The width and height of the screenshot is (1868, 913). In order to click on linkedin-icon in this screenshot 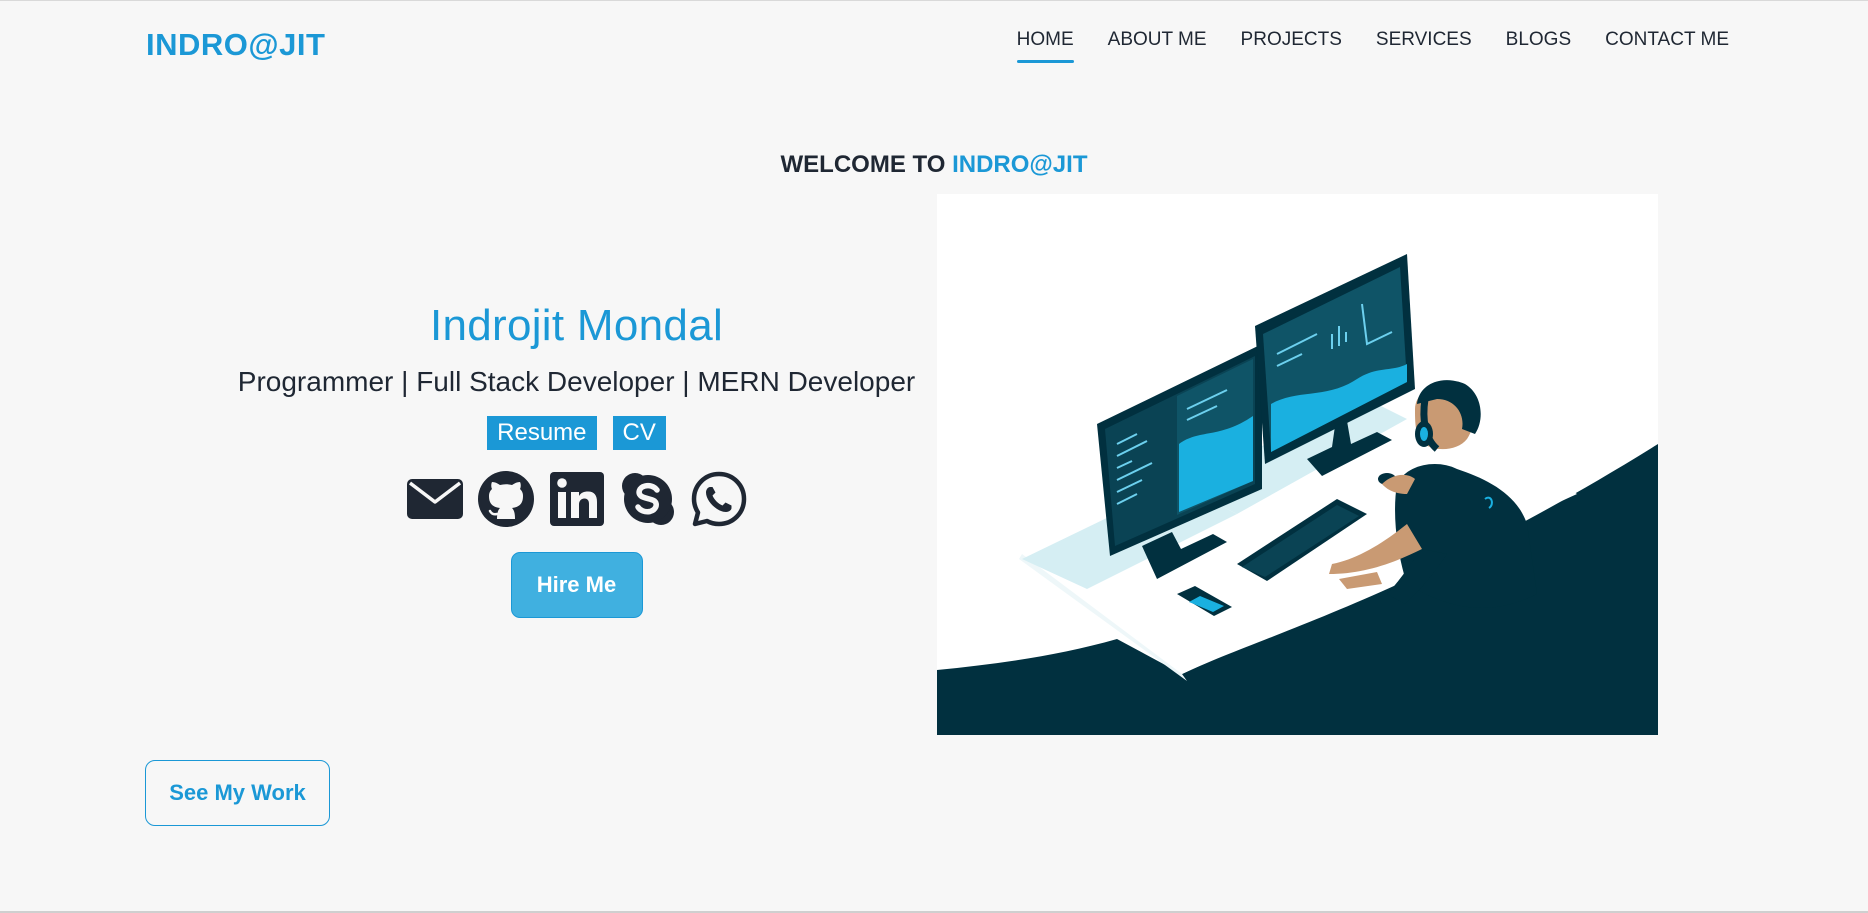, I will do `click(577, 499)`.